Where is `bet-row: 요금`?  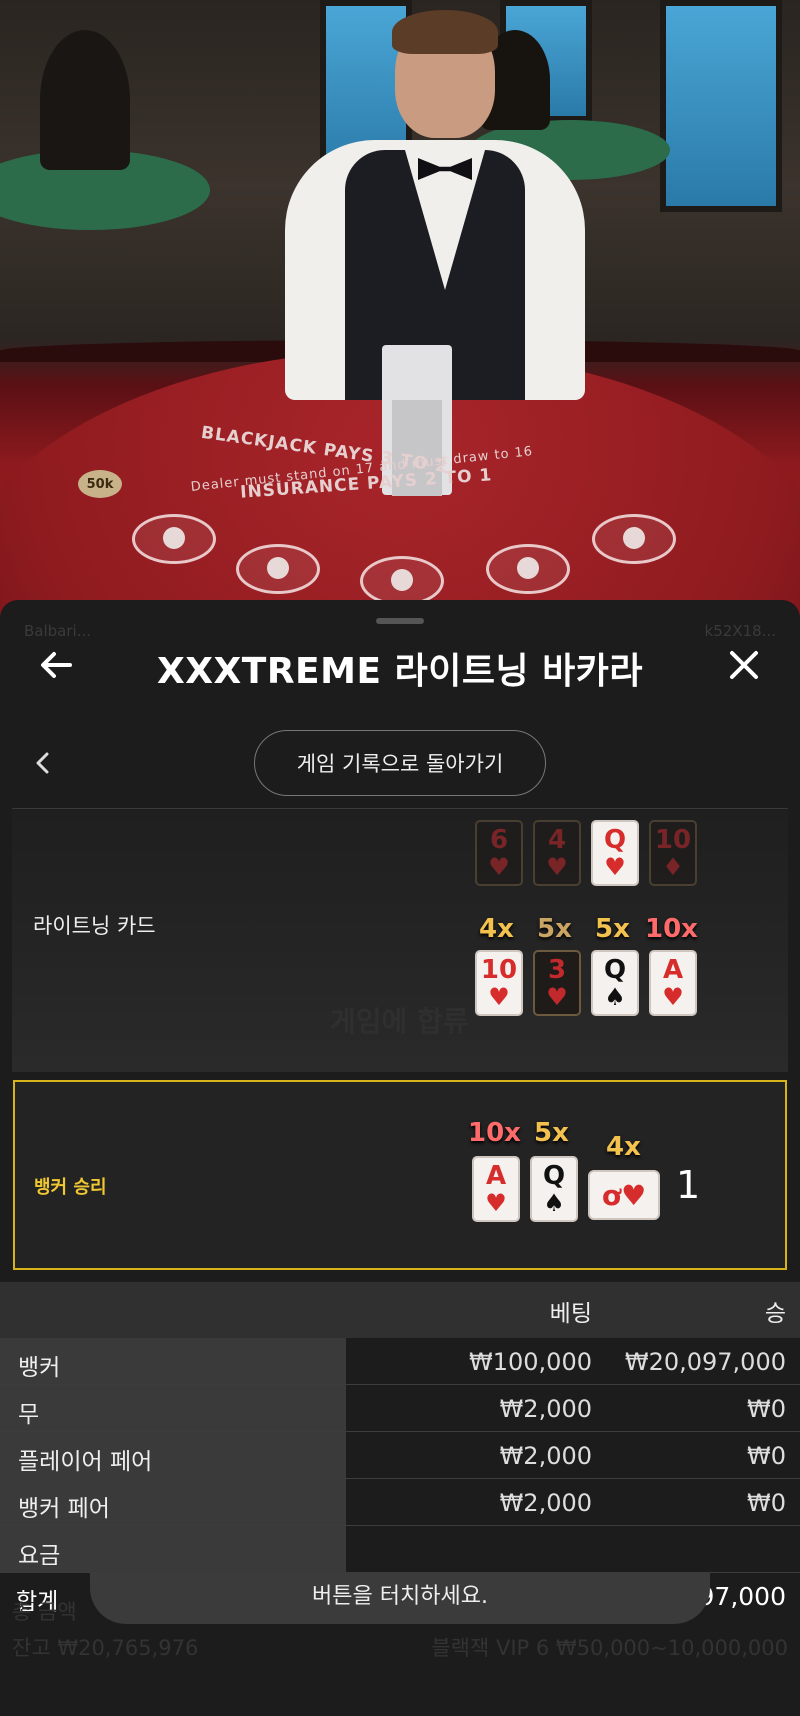 bet-row: 요금 is located at coordinates (400, 1549).